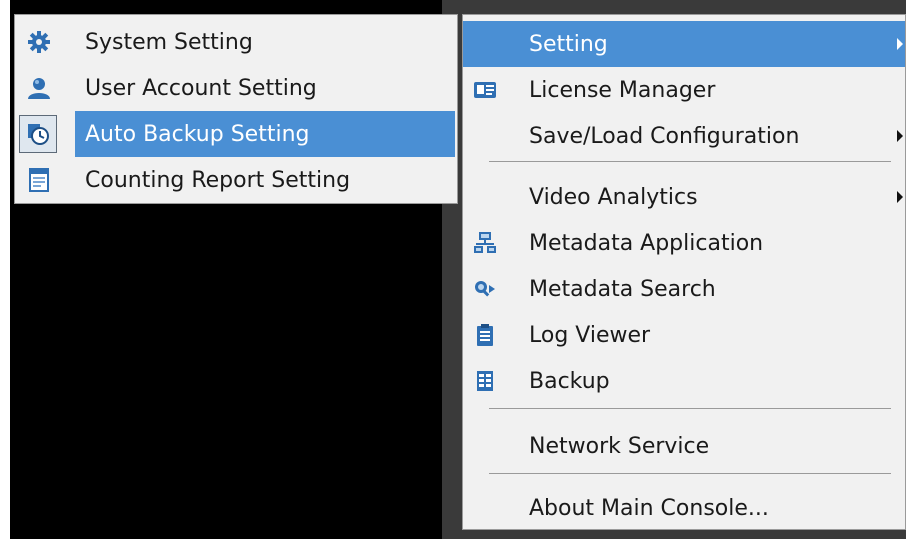  What do you see at coordinates (664, 136) in the screenshot?
I see `menu-item-label: Save/Load Configuration` at bounding box center [664, 136].